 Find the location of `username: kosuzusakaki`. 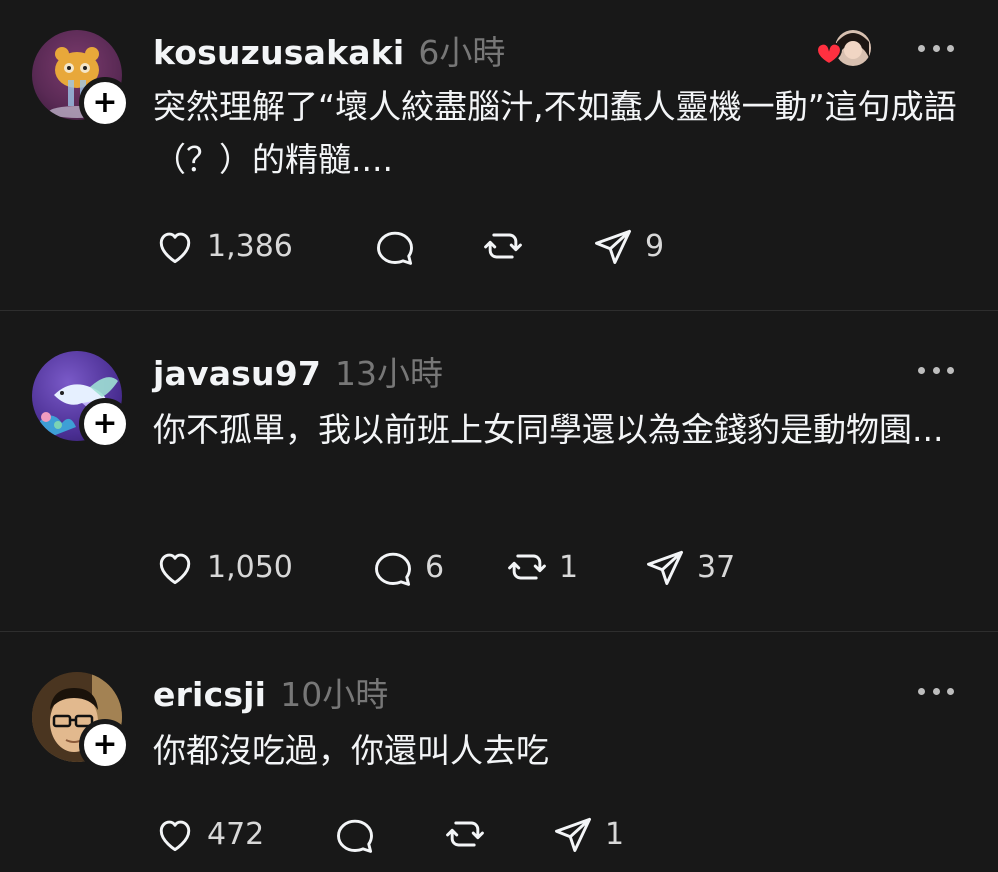

username: kosuzusakaki is located at coordinates (278, 52).